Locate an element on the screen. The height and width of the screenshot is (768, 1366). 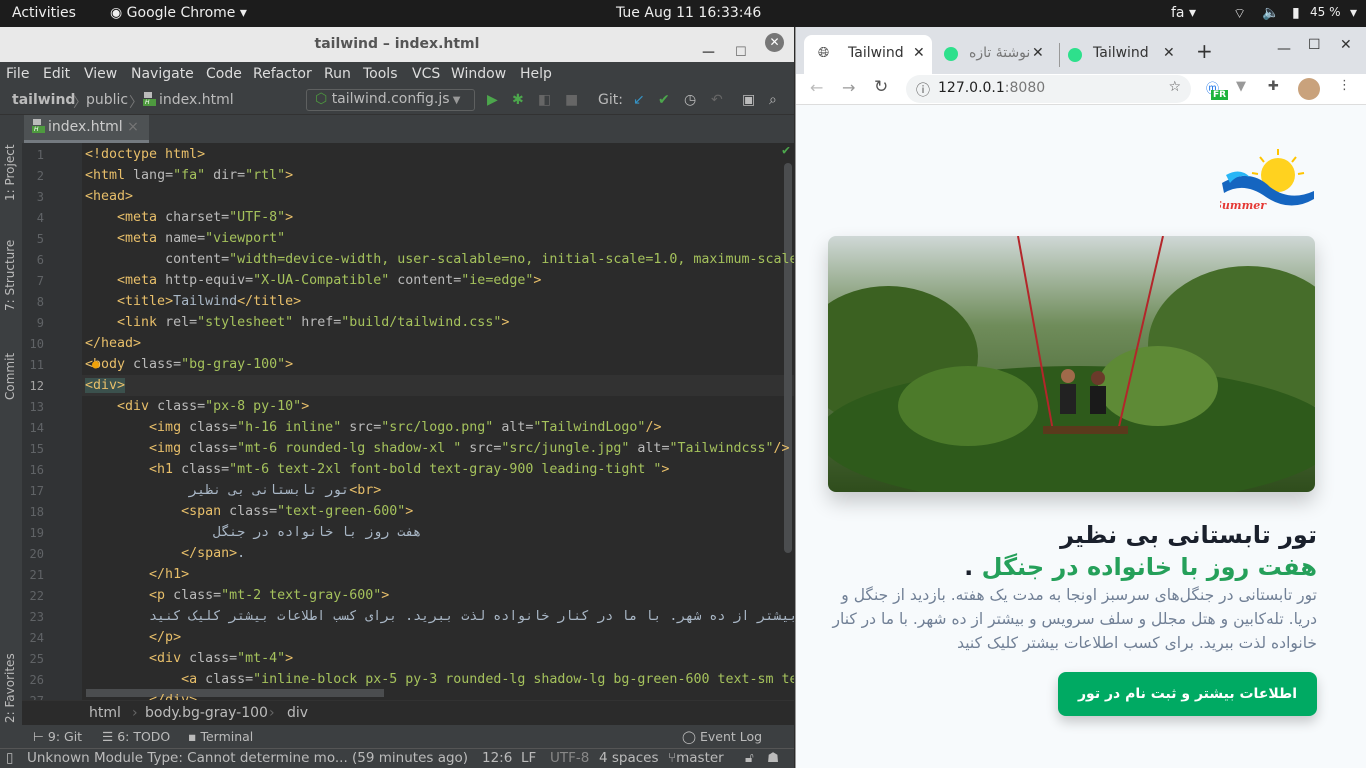
code-line: <div> is located at coordinates (105, 385).